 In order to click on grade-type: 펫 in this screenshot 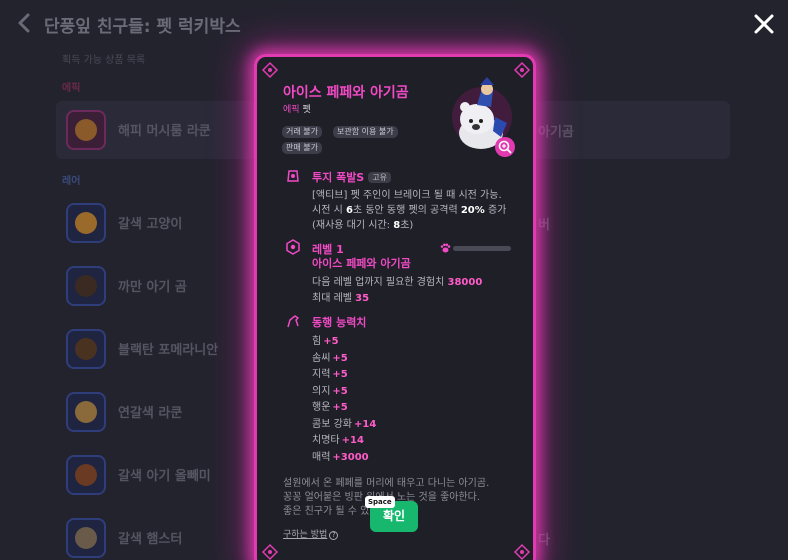, I will do `click(306, 110)`.